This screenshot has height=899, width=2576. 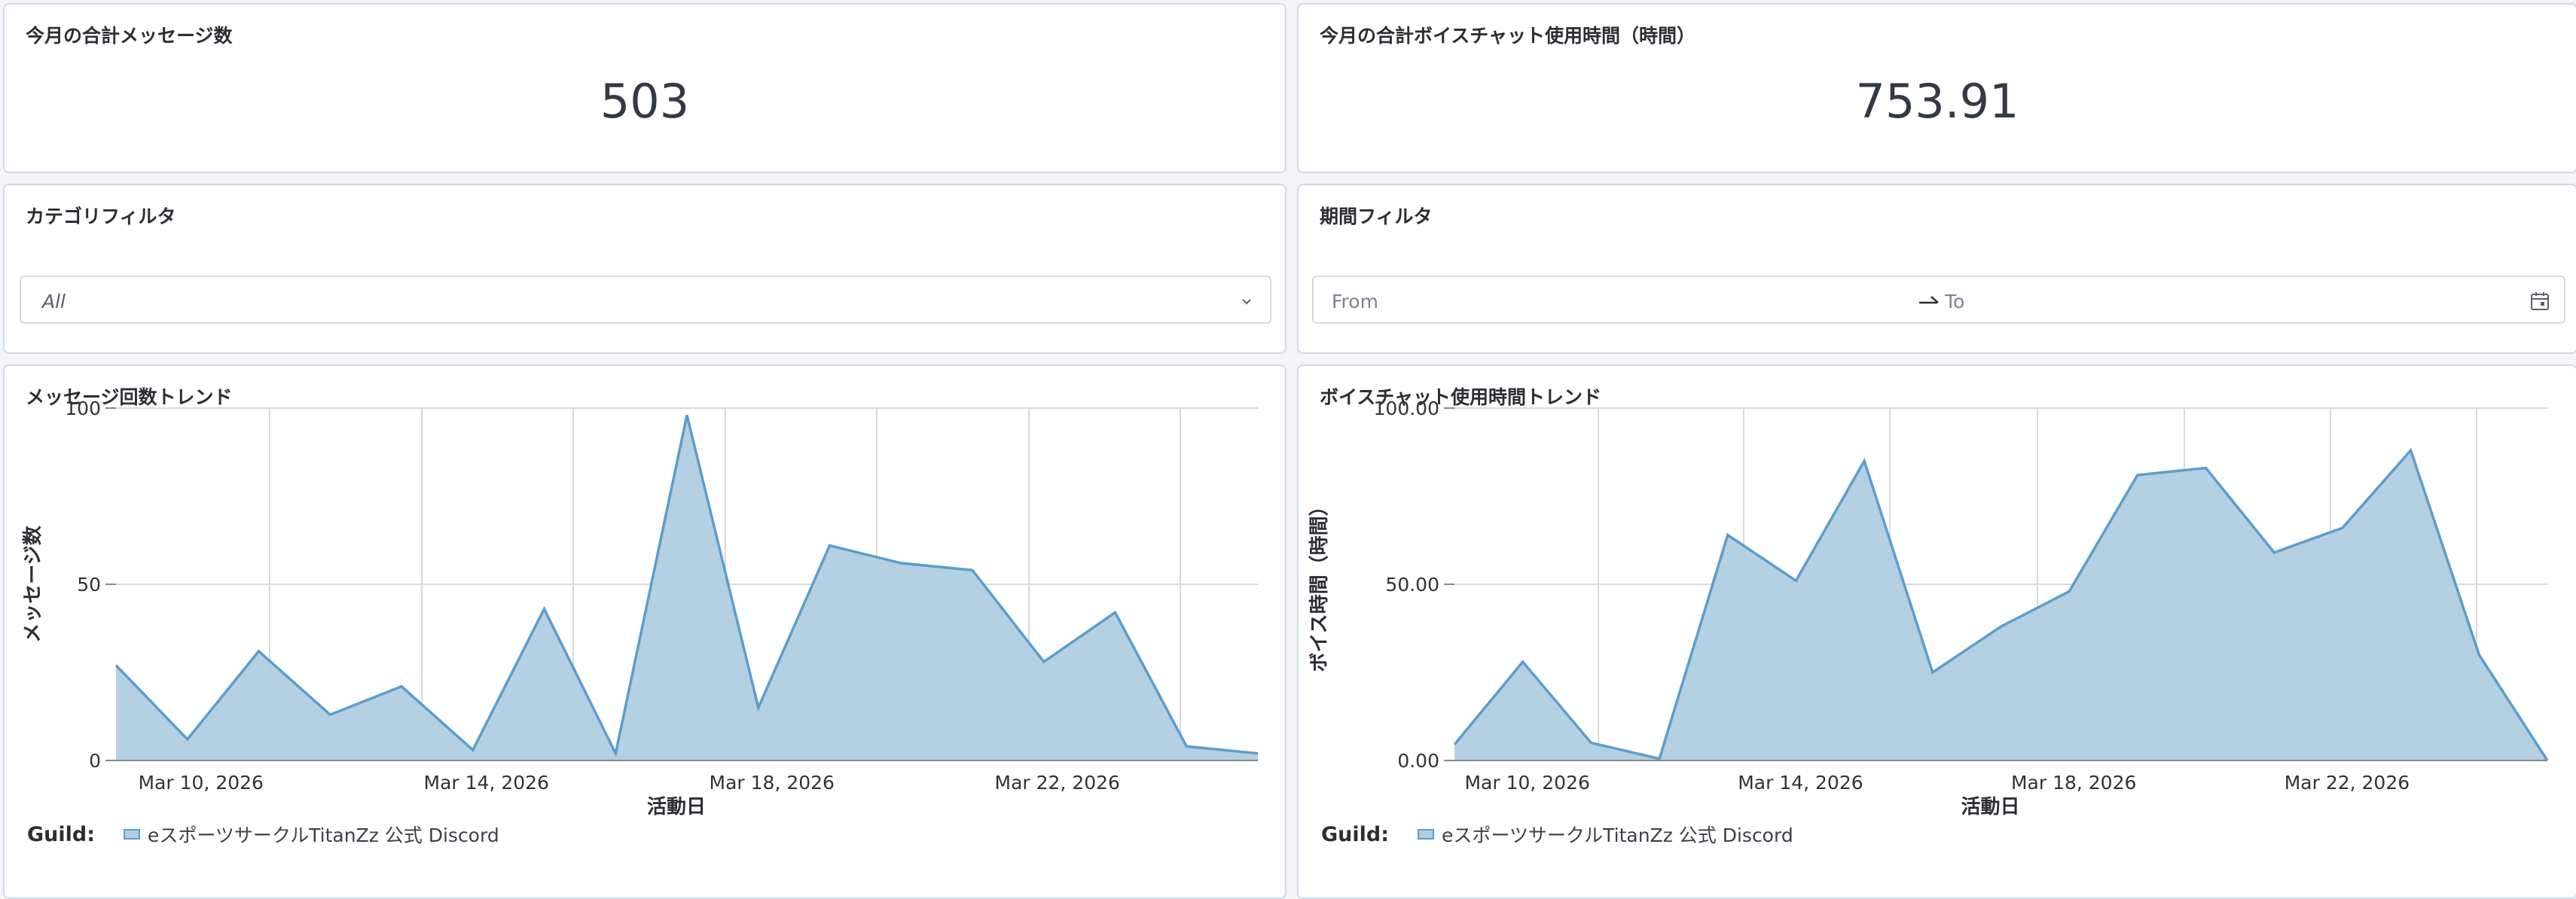 What do you see at coordinates (54, 301) in the screenshot?
I see `category-select-value: All` at bounding box center [54, 301].